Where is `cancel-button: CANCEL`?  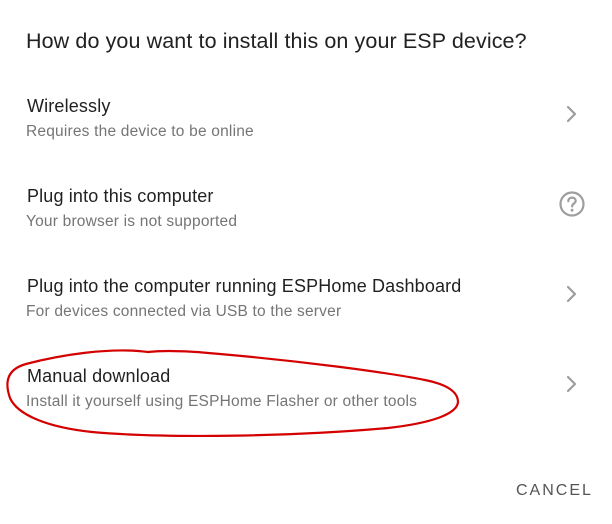 cancel-button: CANCEL is located at coordinates (554, 491).